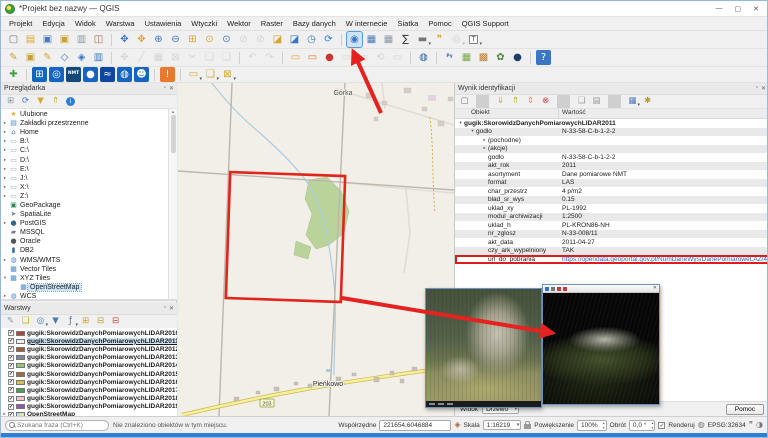 The image size is (768, 438). Describe the element at coordinates (633, 101) in the screenshot. I see `identify-mode-icon: ▦ ▾` at that location.